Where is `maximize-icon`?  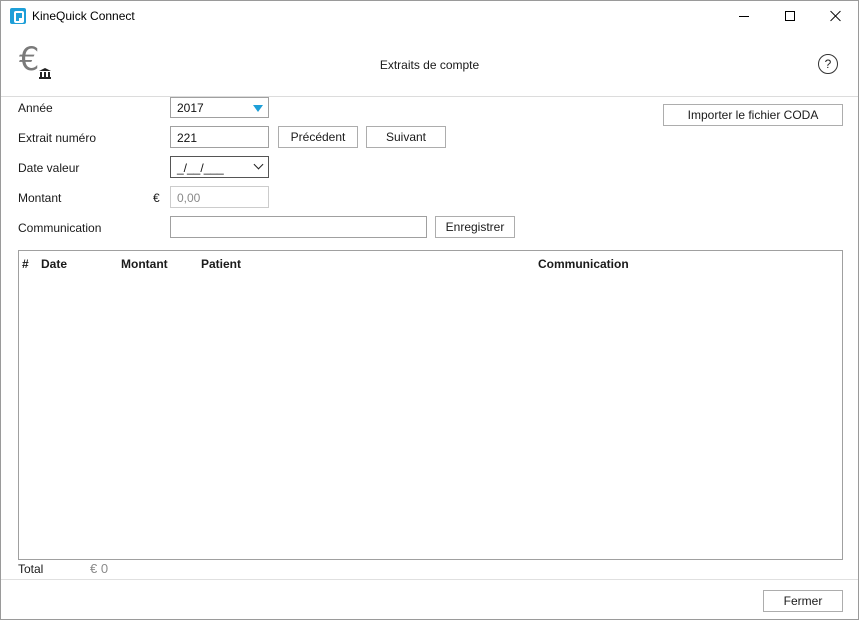 maximize-icon is located at coordinates (790, 16).